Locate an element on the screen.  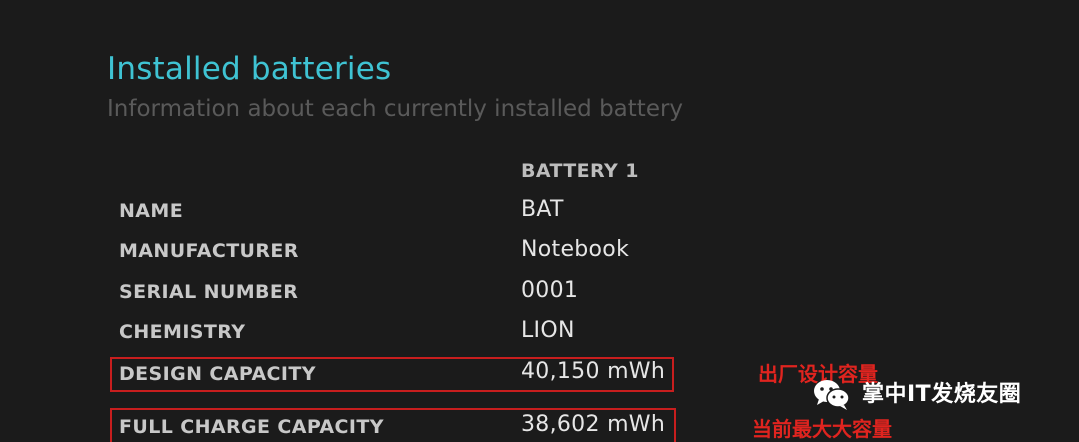
row-value-name: BAT is located at coordinates (542, 209).